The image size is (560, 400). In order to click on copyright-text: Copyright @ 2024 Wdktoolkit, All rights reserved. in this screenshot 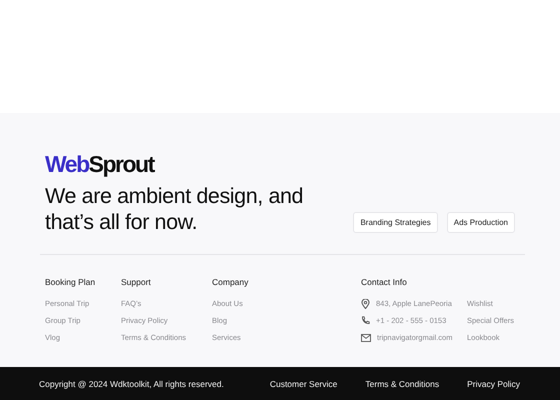, I will do `click(132, 383)`.